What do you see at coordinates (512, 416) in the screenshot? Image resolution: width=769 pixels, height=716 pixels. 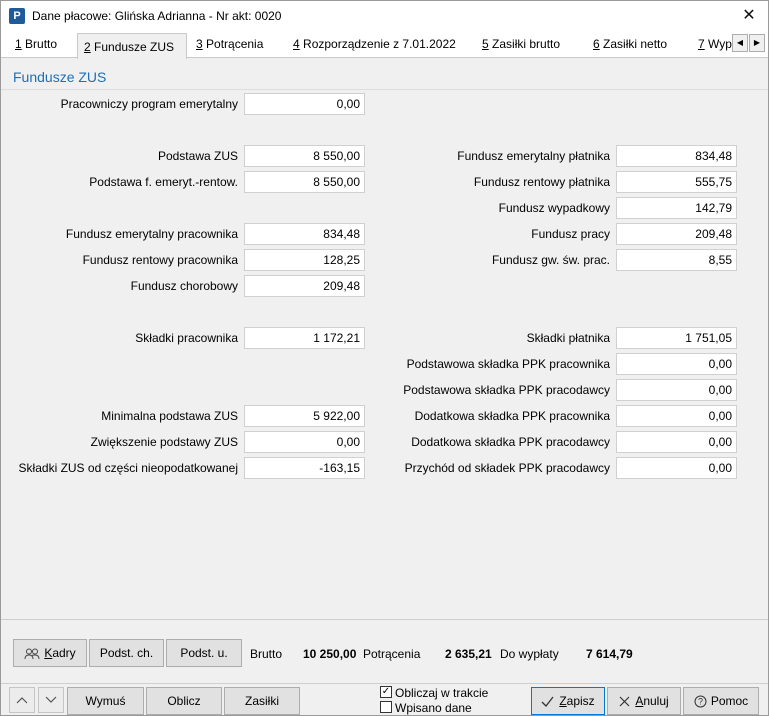 I see `ppk-dodatkowa-pracownika-label: Dodatkowa składka PPK pracownika` at bounding box center [512, 416].